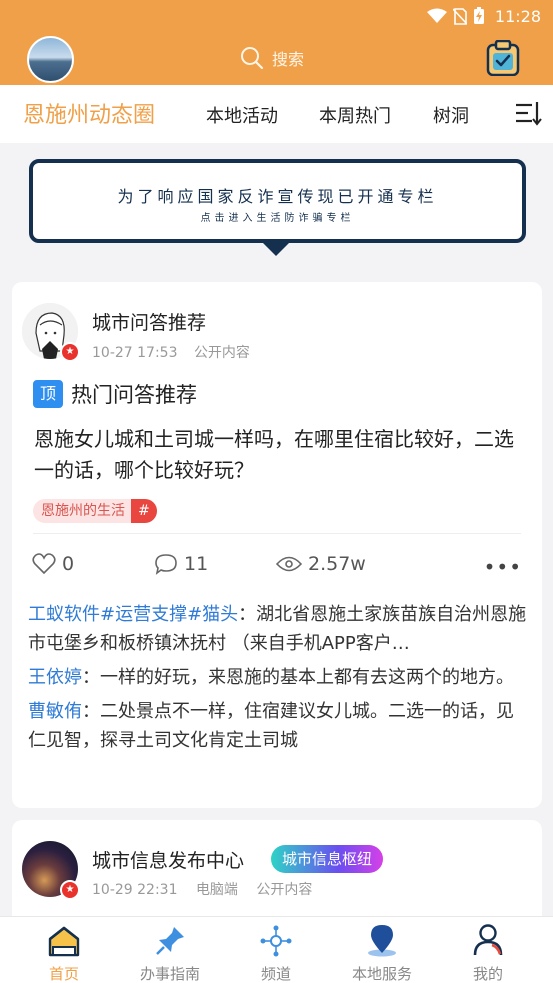 The height and width of the screenshot is (983, 553). Describe the element at coordinates (381, 974) in the screenshot. I see `nav-local-service-label: 本地服务` at that location.